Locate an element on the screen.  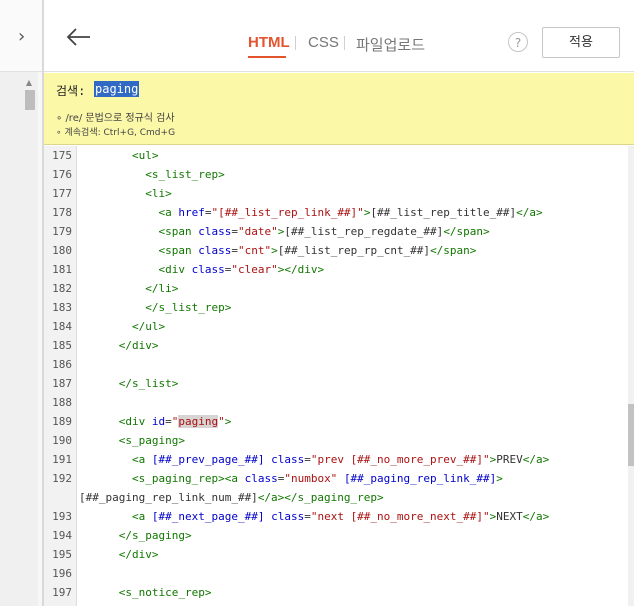
apply-button: 적용 is located at coordinates (581, 42).